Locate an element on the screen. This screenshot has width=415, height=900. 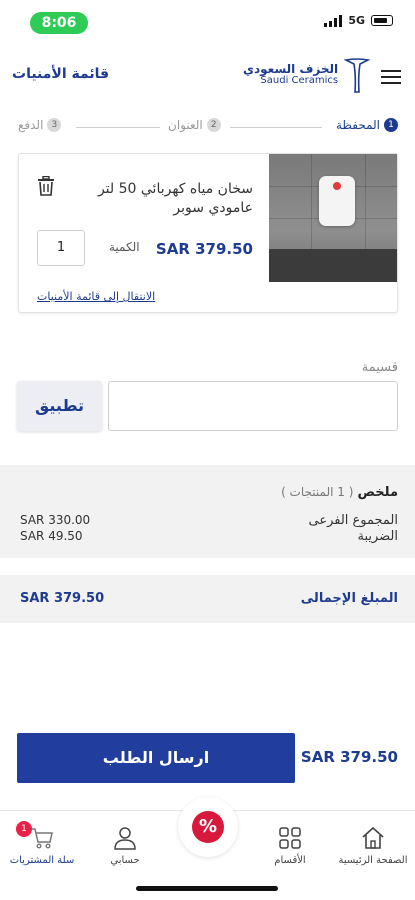
move-to-wishlist-link: الانتقال إلى قائمة الأمنيات is located at coordinates (96, 296).